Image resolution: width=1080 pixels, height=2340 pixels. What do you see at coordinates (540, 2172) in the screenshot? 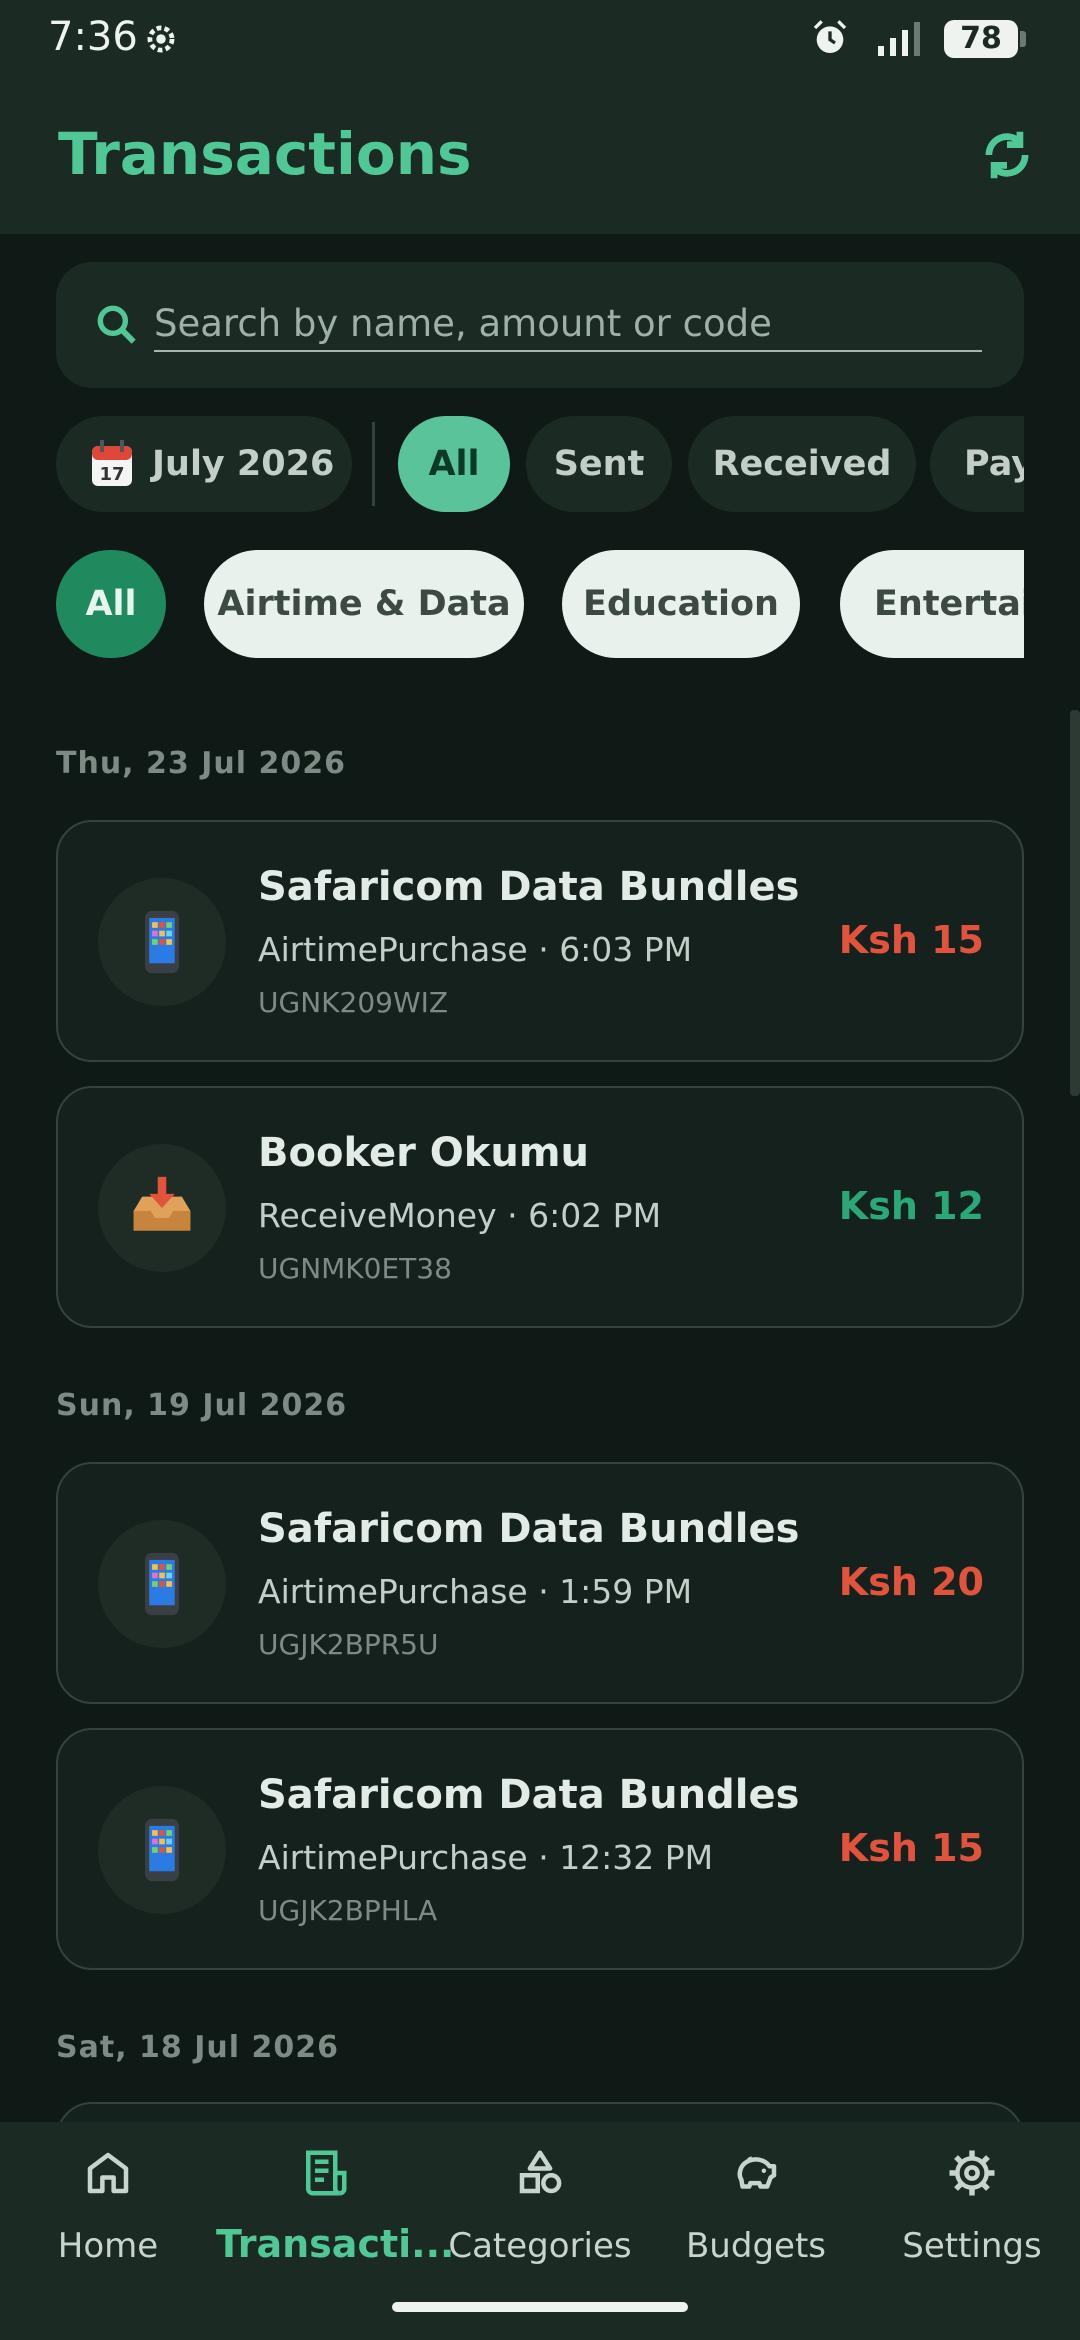
I see `categories-icon` at bounding box center [540, 2172].